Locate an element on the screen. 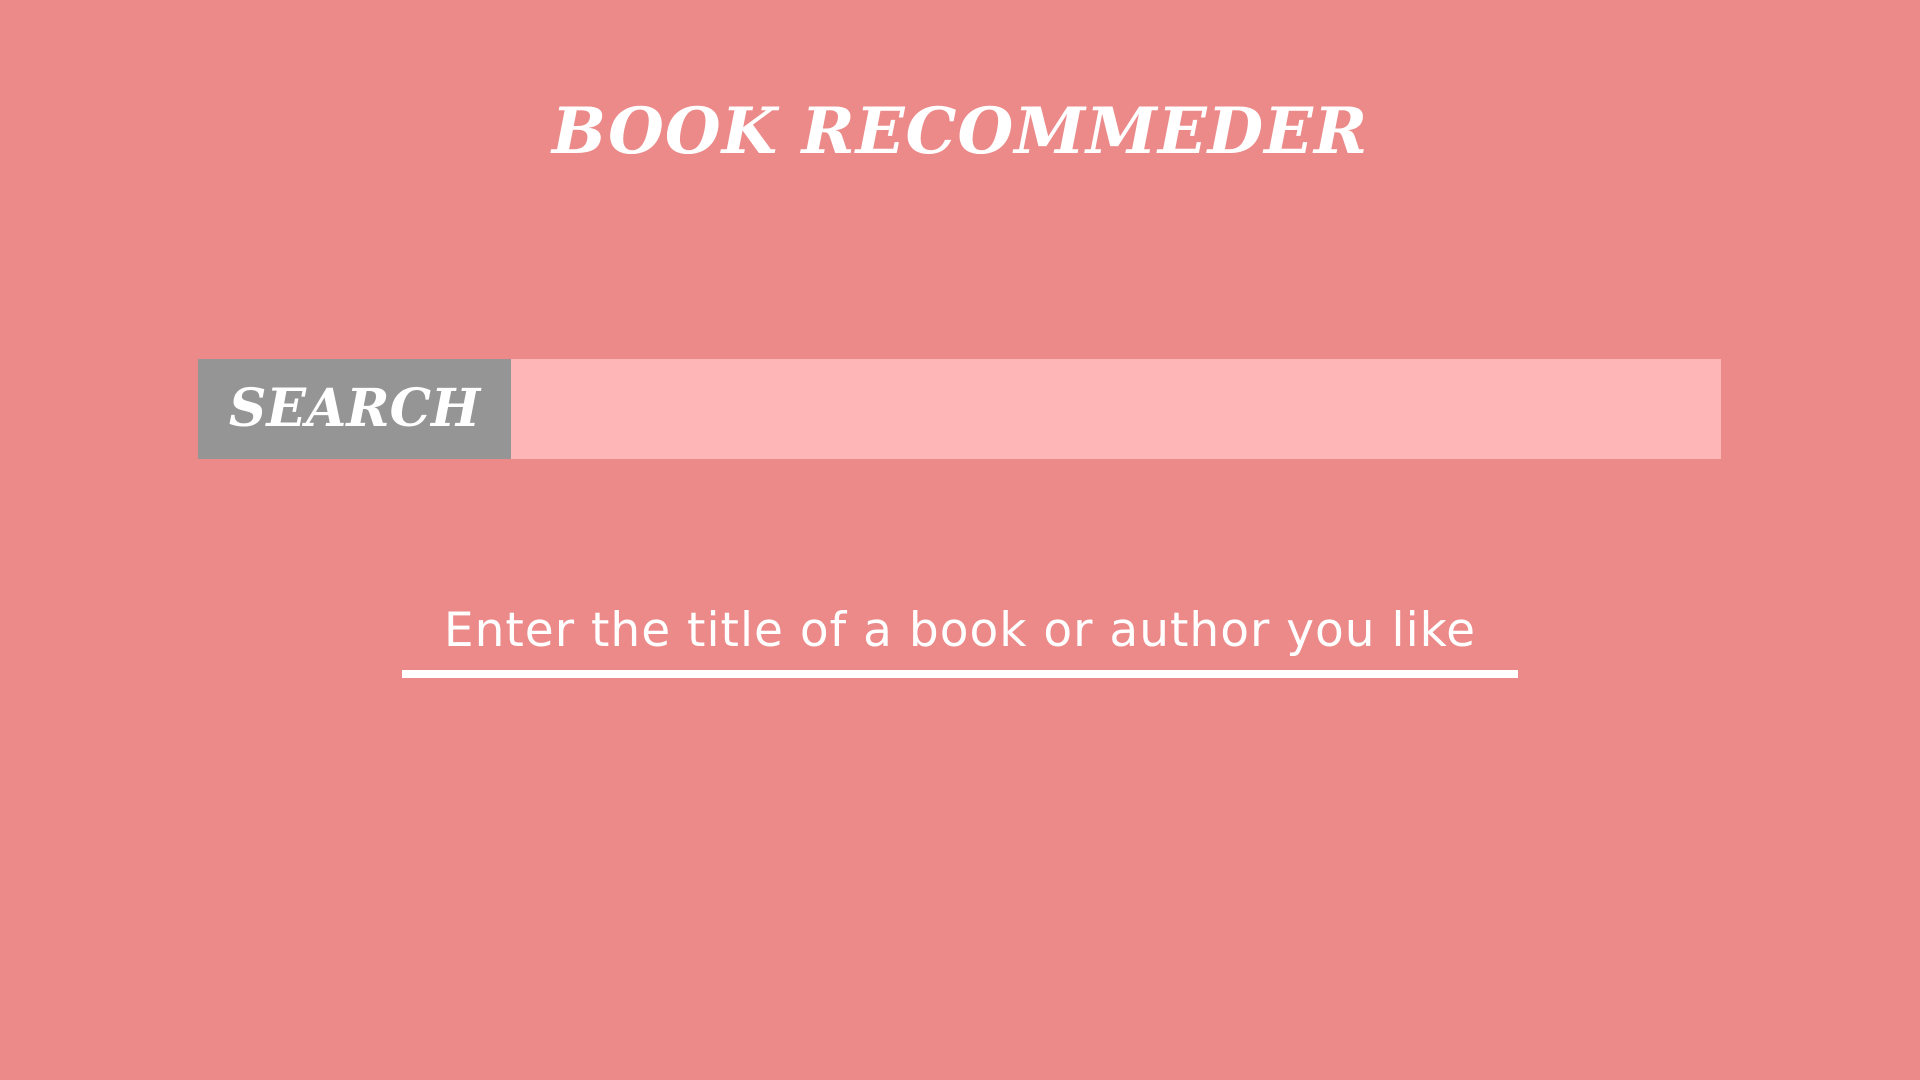 The width and height of the screenshot is (1920, 1080). search-bar: SEARCH is located at coordinates (959, 409).